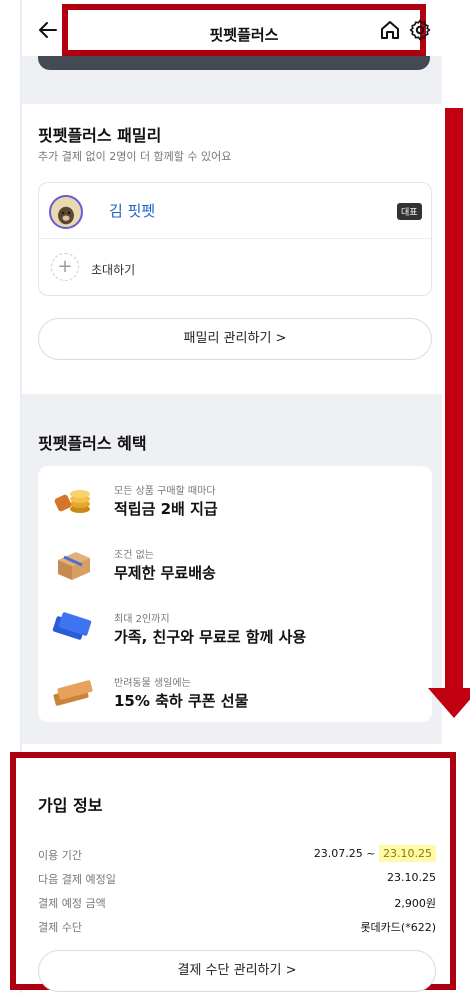  What do you see at coordinates (152, 683) in the screenshot?
I see `benefit-small-text: 반려동물 생일에는` at bounding box center [152, 683].